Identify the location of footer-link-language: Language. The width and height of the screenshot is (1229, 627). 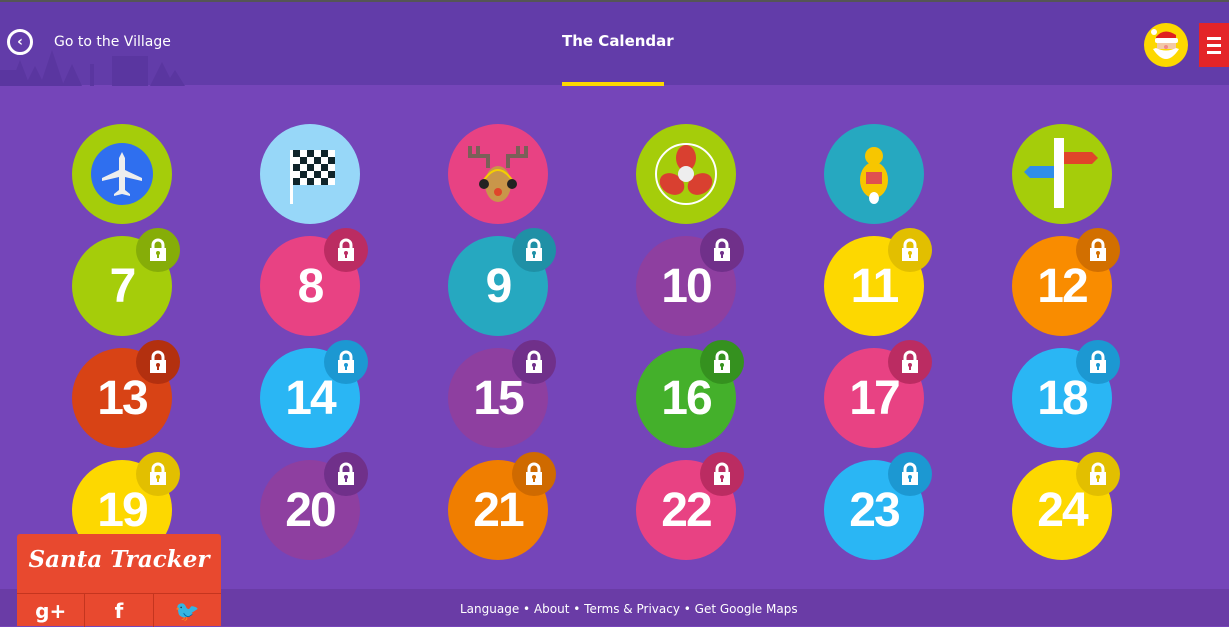
(489, 609).